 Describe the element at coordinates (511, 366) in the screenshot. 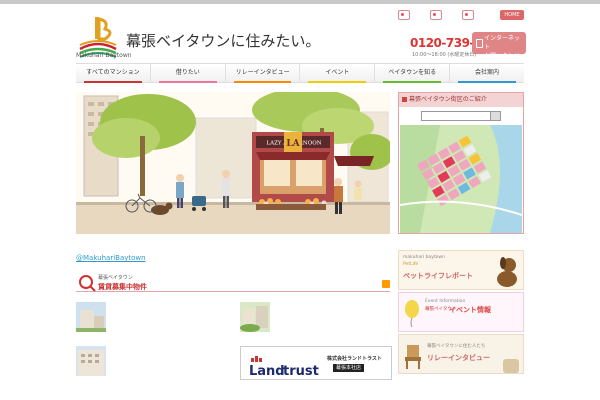

I see `interview-photo` at that location.